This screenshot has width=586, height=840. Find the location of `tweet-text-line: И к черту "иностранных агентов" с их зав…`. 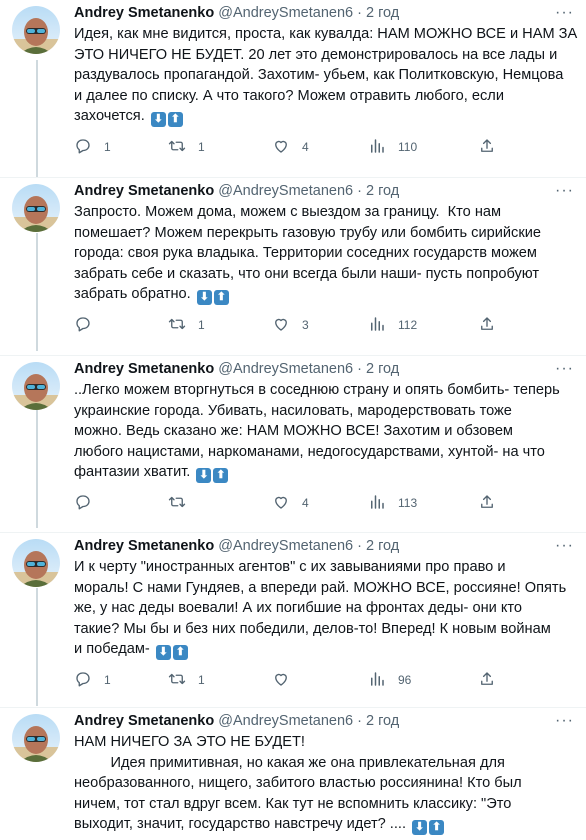

tweet-text-line: И к черту "иностранных агентов" с их зав… is located at coordinates (290, 567).